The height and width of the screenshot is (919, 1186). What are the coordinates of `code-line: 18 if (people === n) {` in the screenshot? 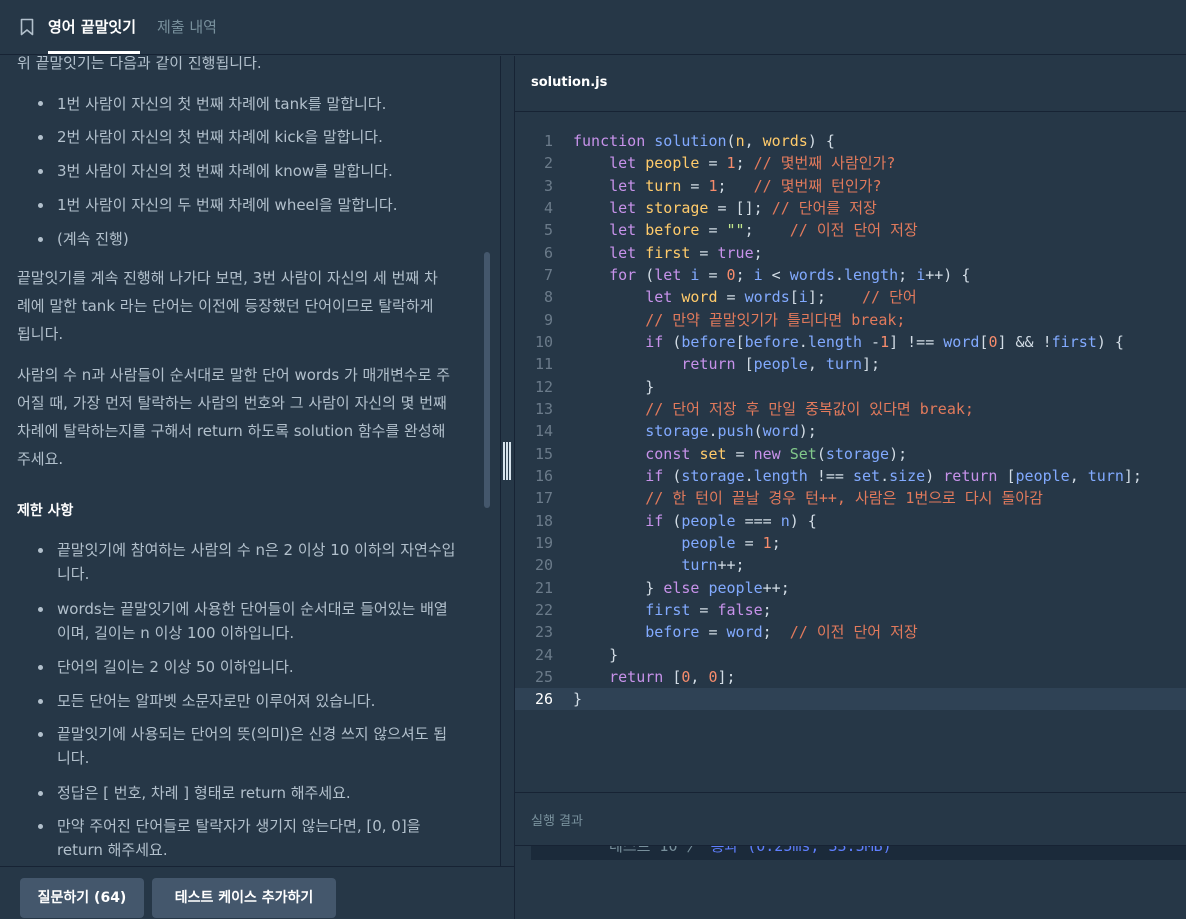 It's located at (850, 521).